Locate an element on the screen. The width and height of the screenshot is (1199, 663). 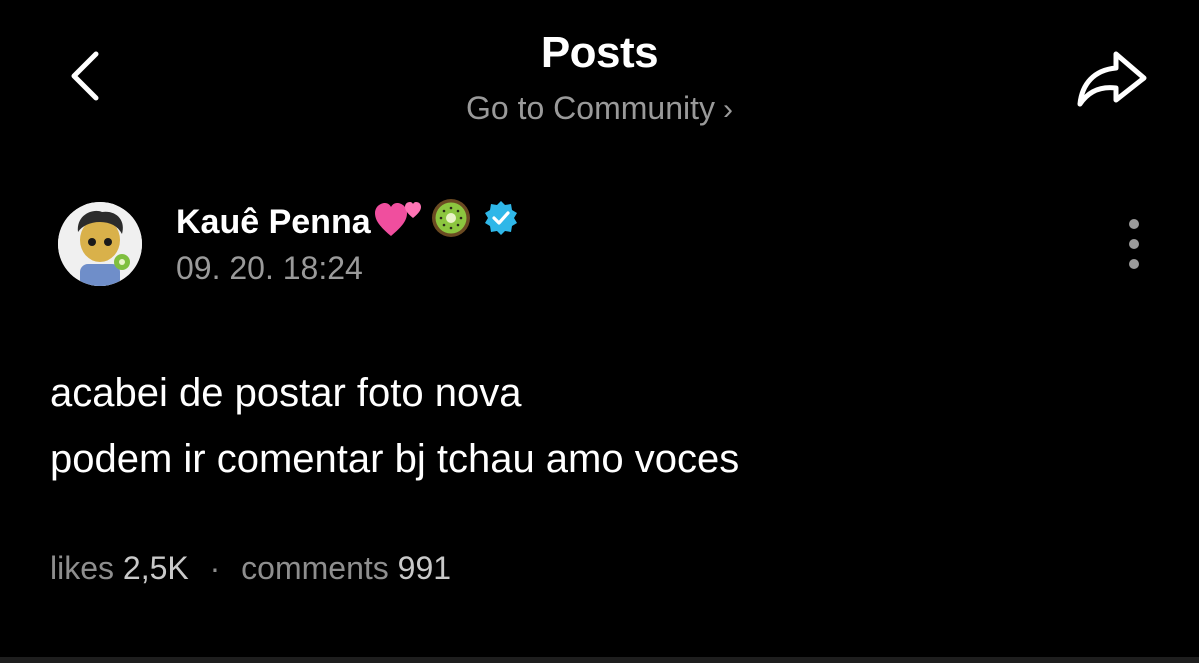
post-body-line: acabei de postar foto nova is located at coordinates (286, 393).